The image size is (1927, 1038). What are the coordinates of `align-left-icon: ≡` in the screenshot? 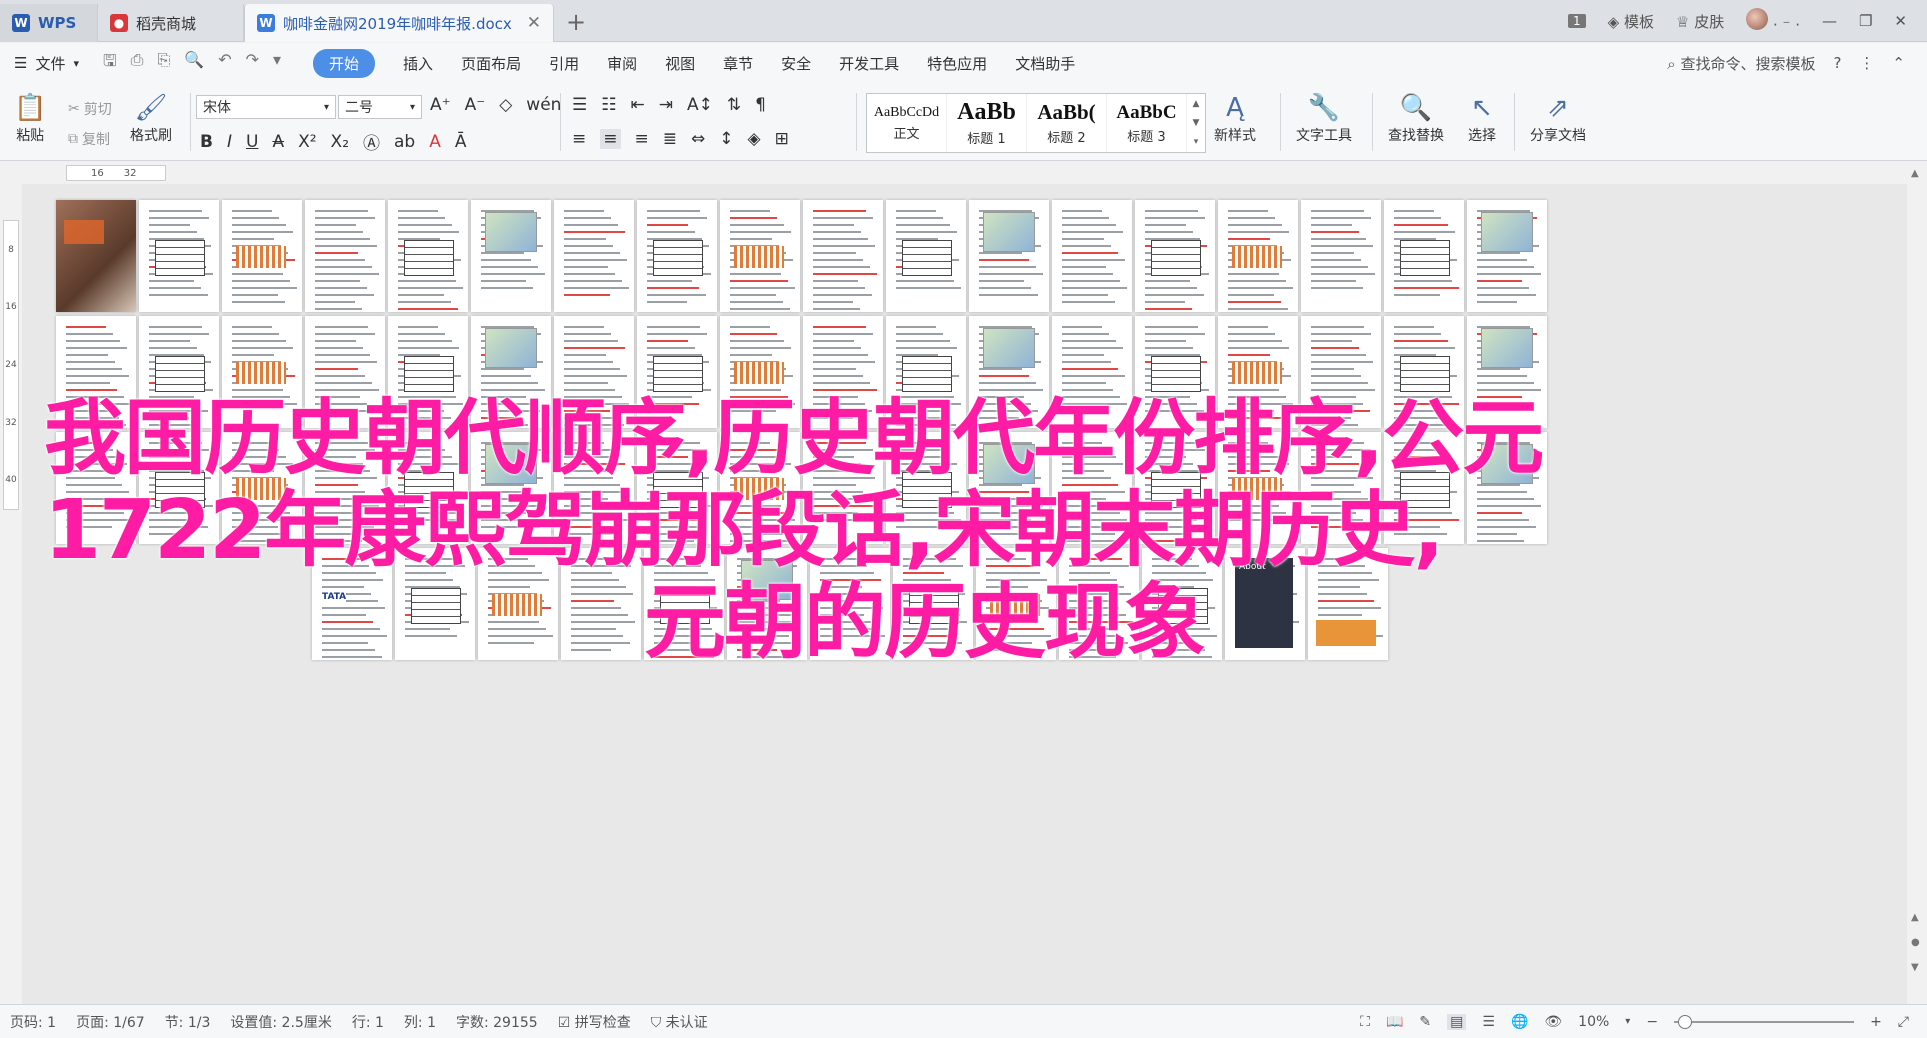 It's located at (579, 139).